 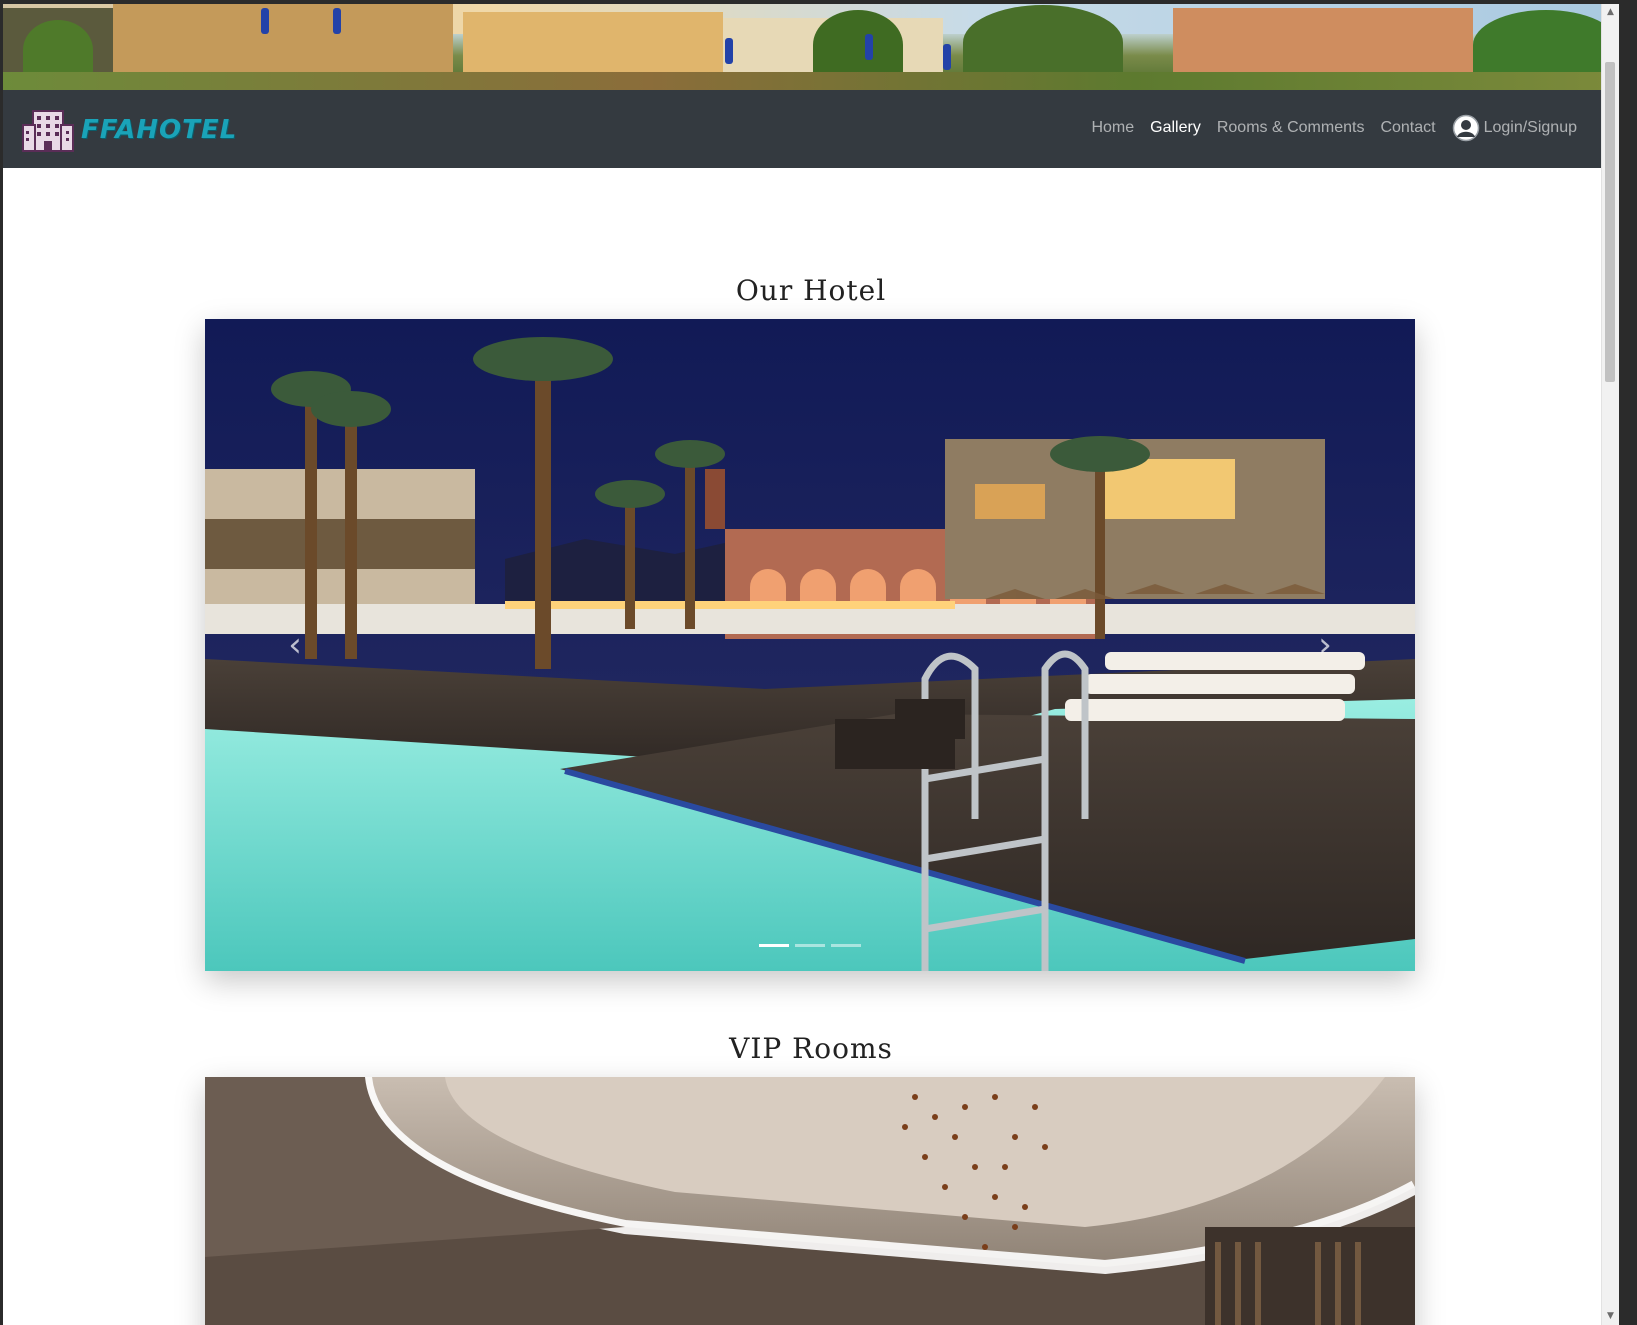 I want to click on vip-rooms-carousel, so click(x=810, y=1201).